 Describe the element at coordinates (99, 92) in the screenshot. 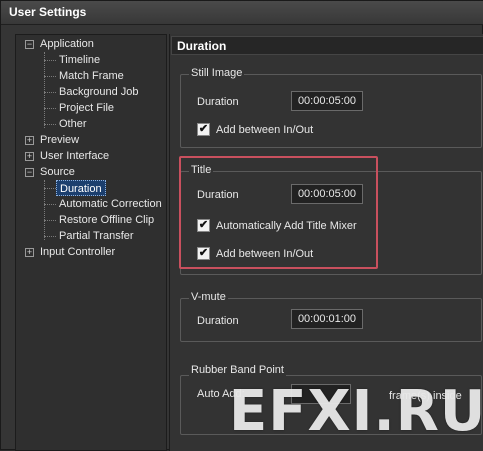

I see `tree-item-background-job: Background Job` at that location.